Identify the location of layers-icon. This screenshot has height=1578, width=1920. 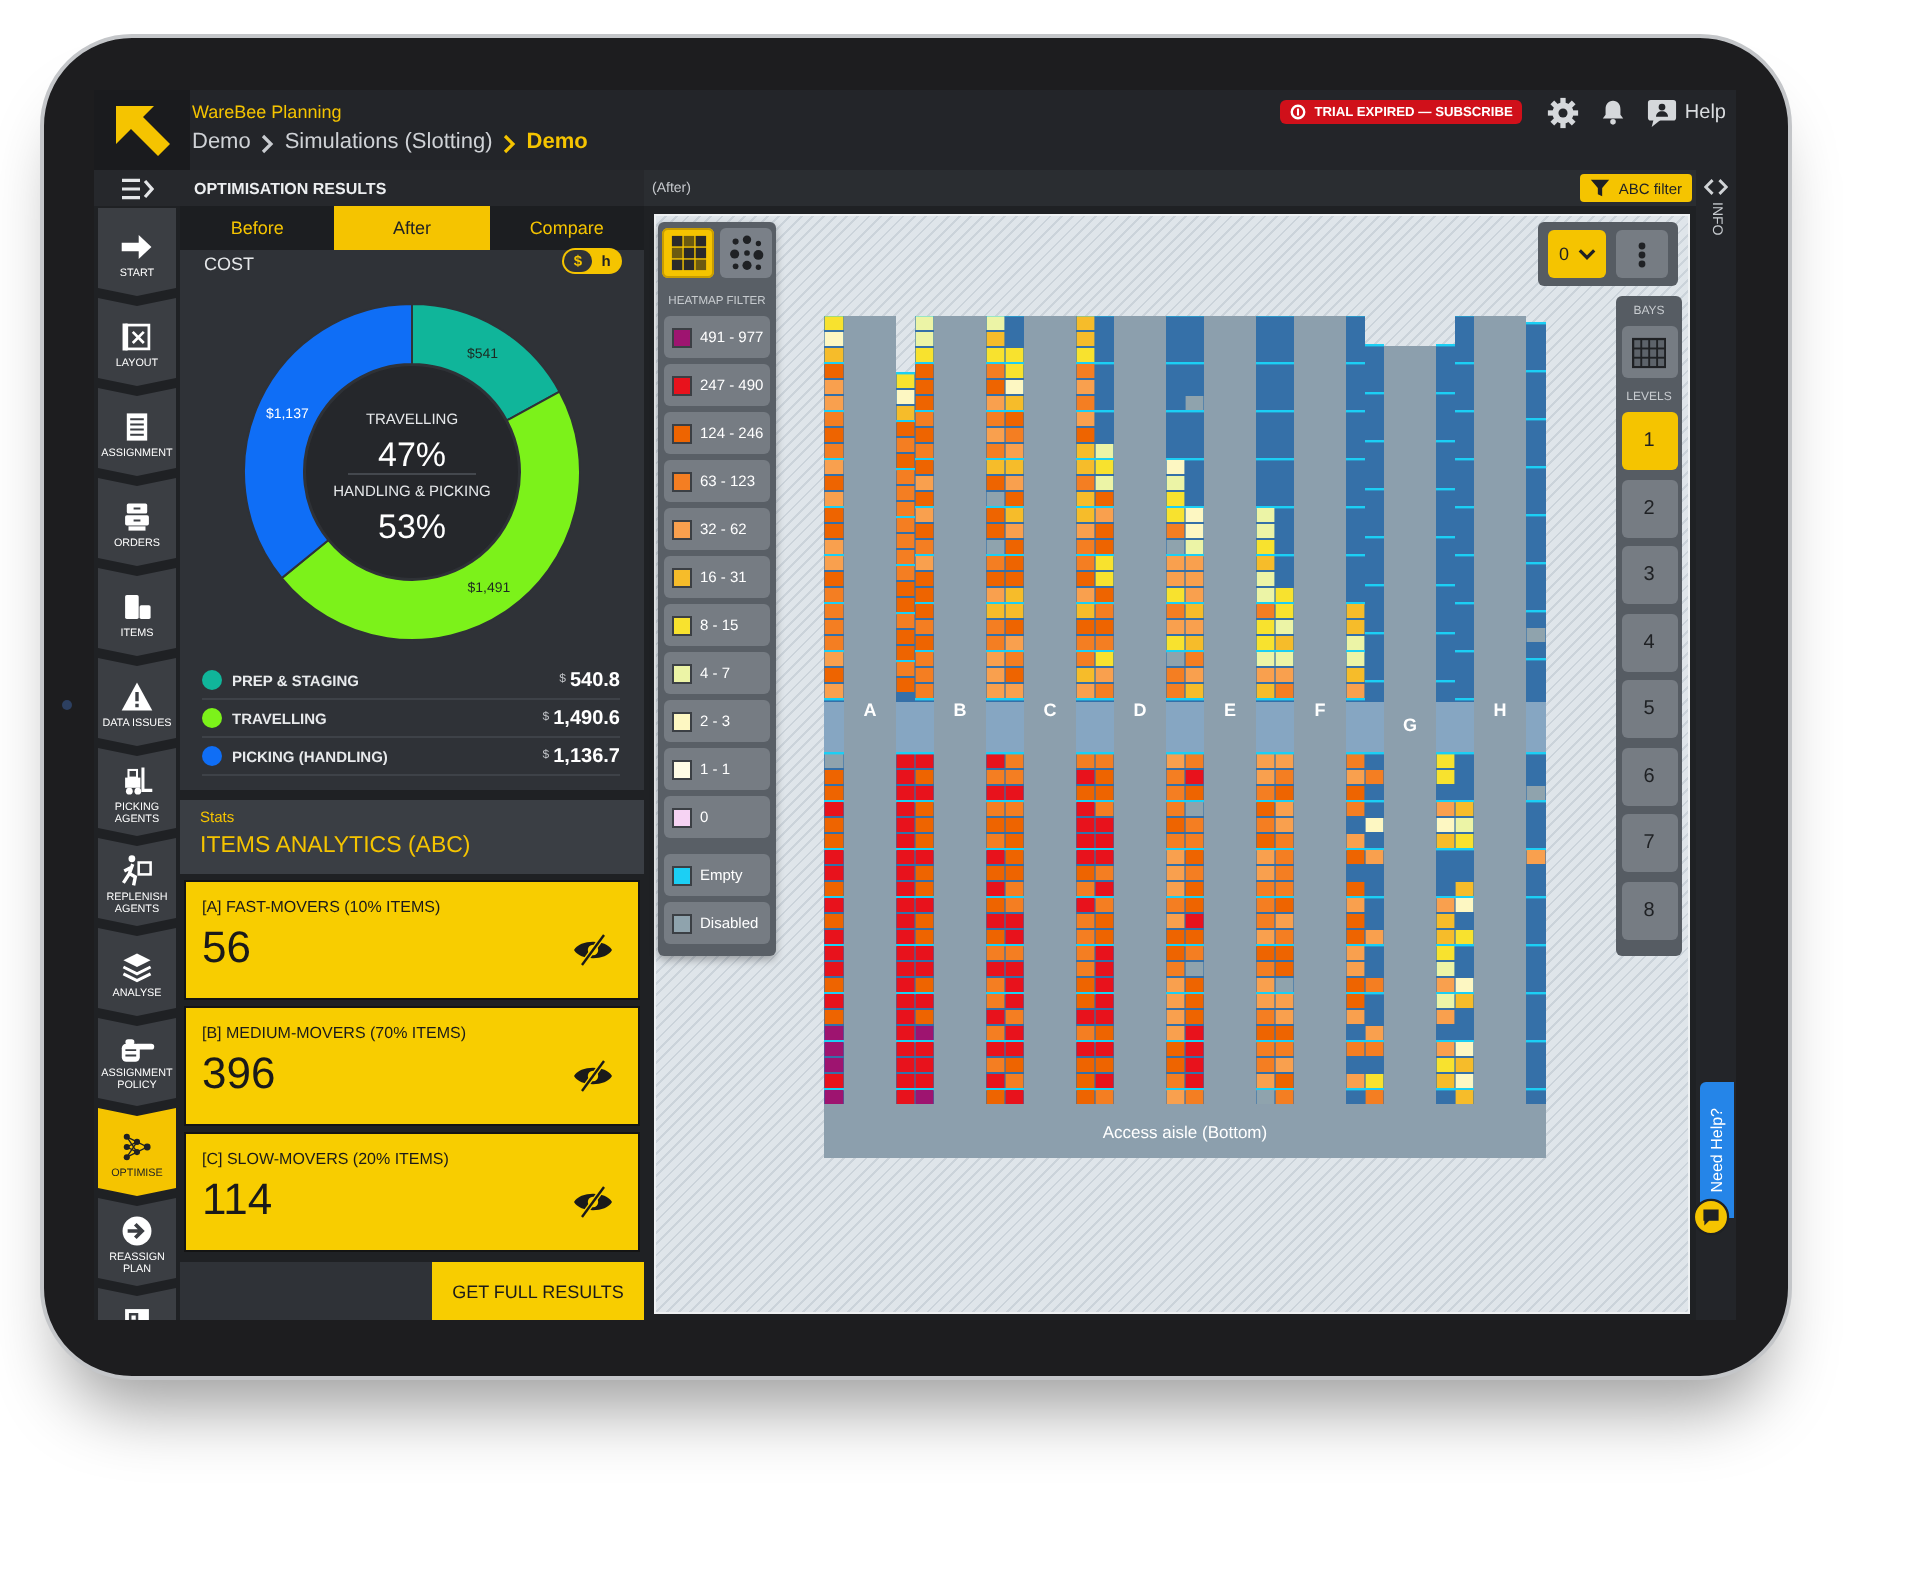
(137, 966).